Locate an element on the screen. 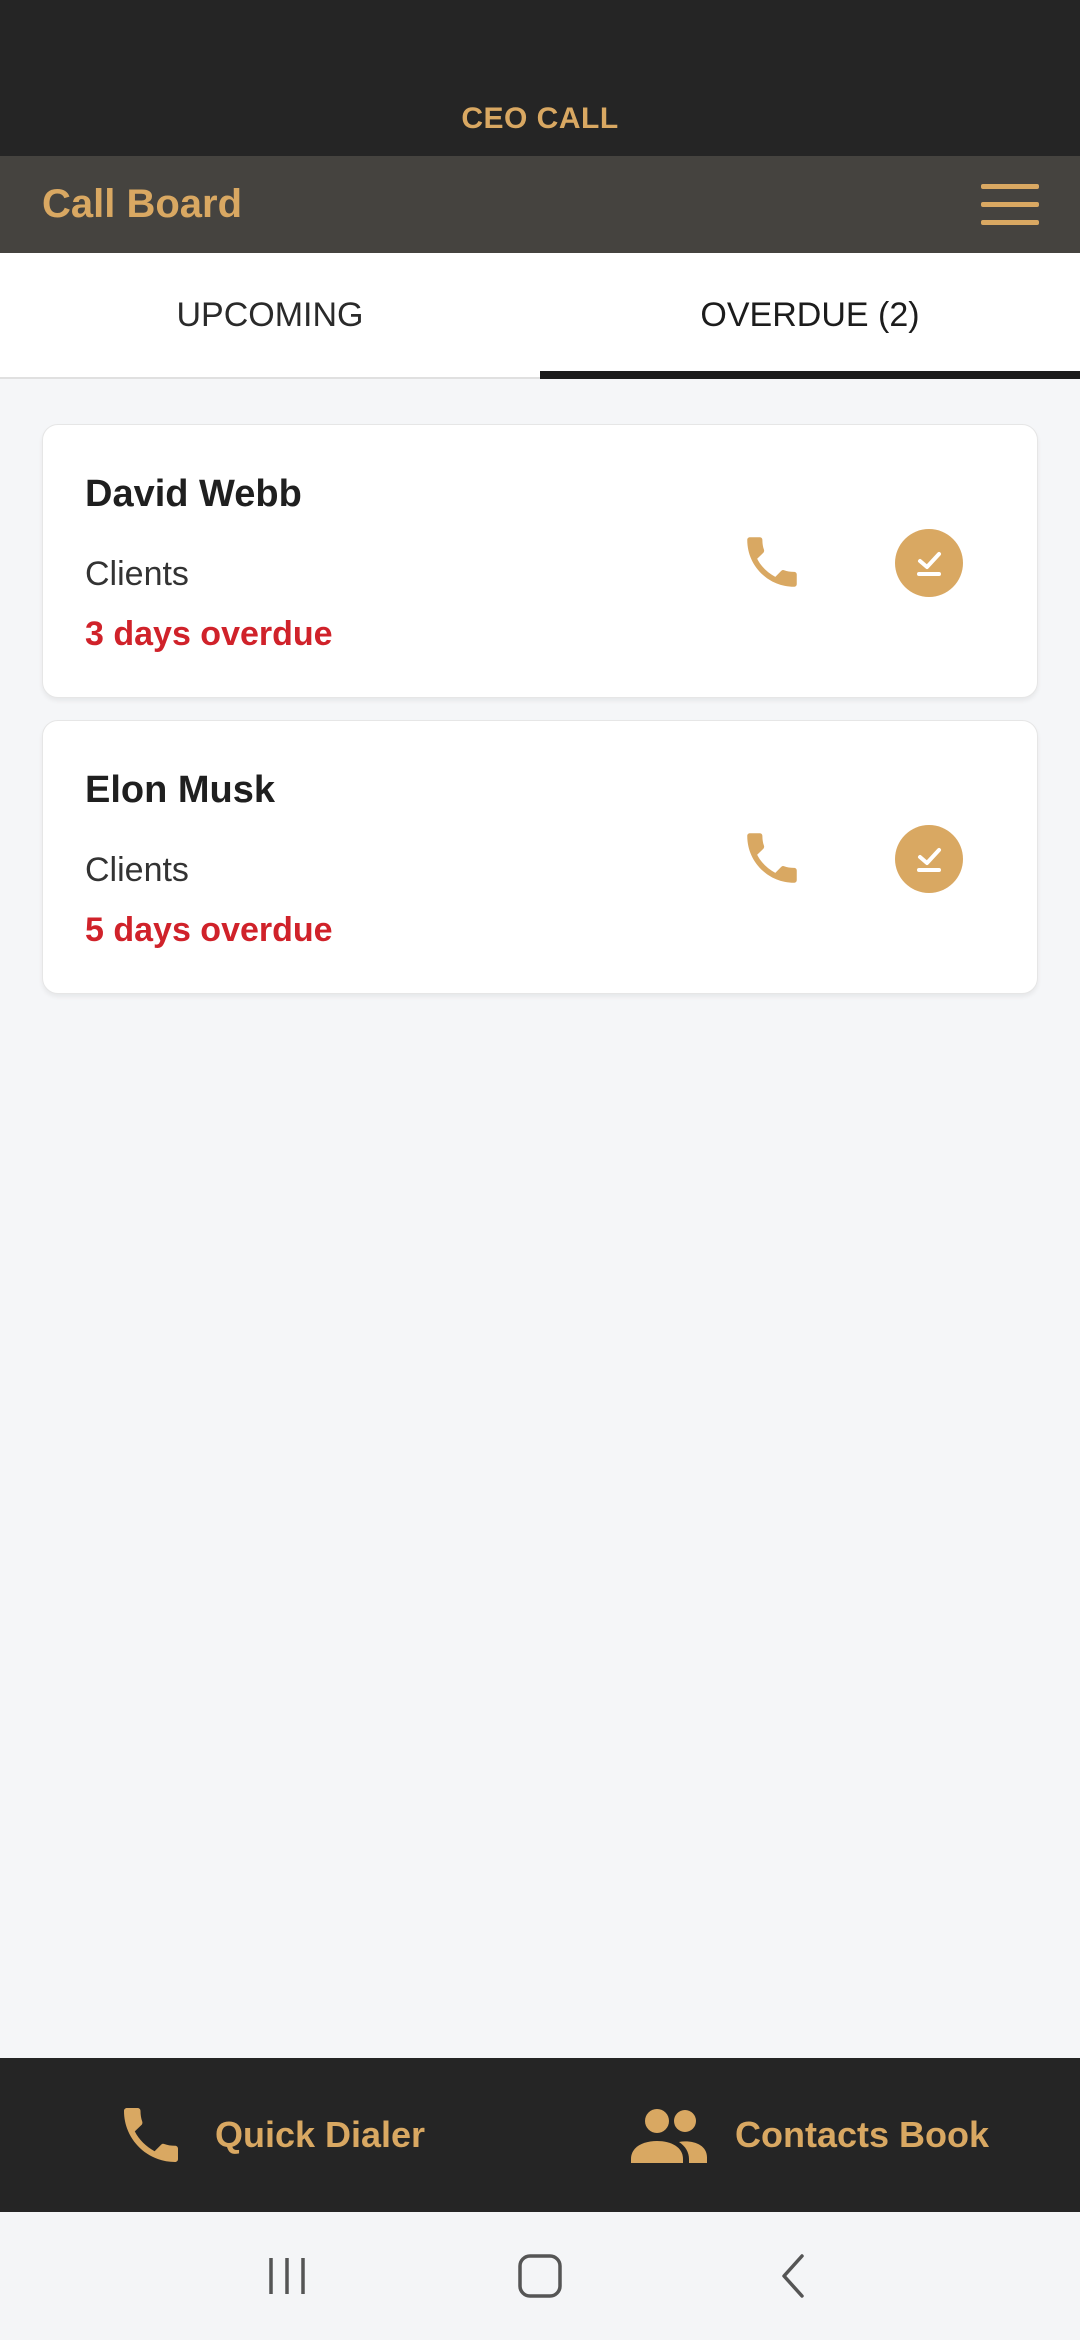  home-icon is located at coordinates (540, 2276).